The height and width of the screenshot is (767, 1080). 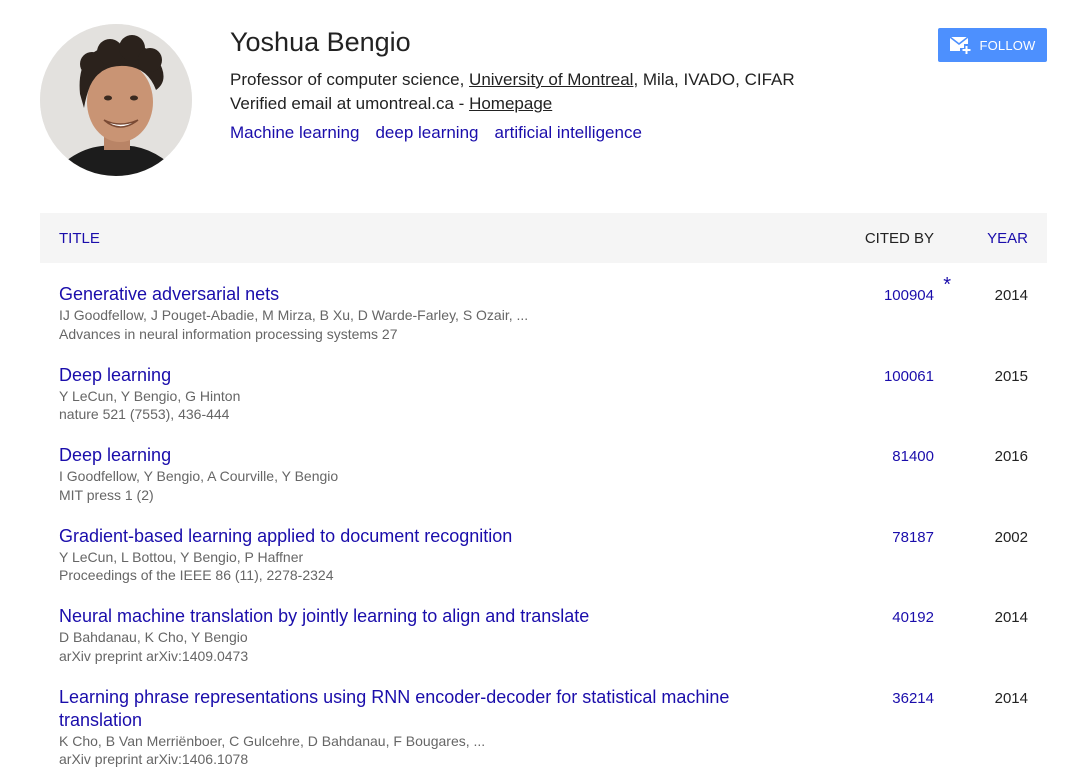 What do you see at coordinates (181, 556) in the screenshot?
I see `publication-authors: Y LeCun, L Bottou, Y Bengio, P Haffner` at bounding box center [181, 556].